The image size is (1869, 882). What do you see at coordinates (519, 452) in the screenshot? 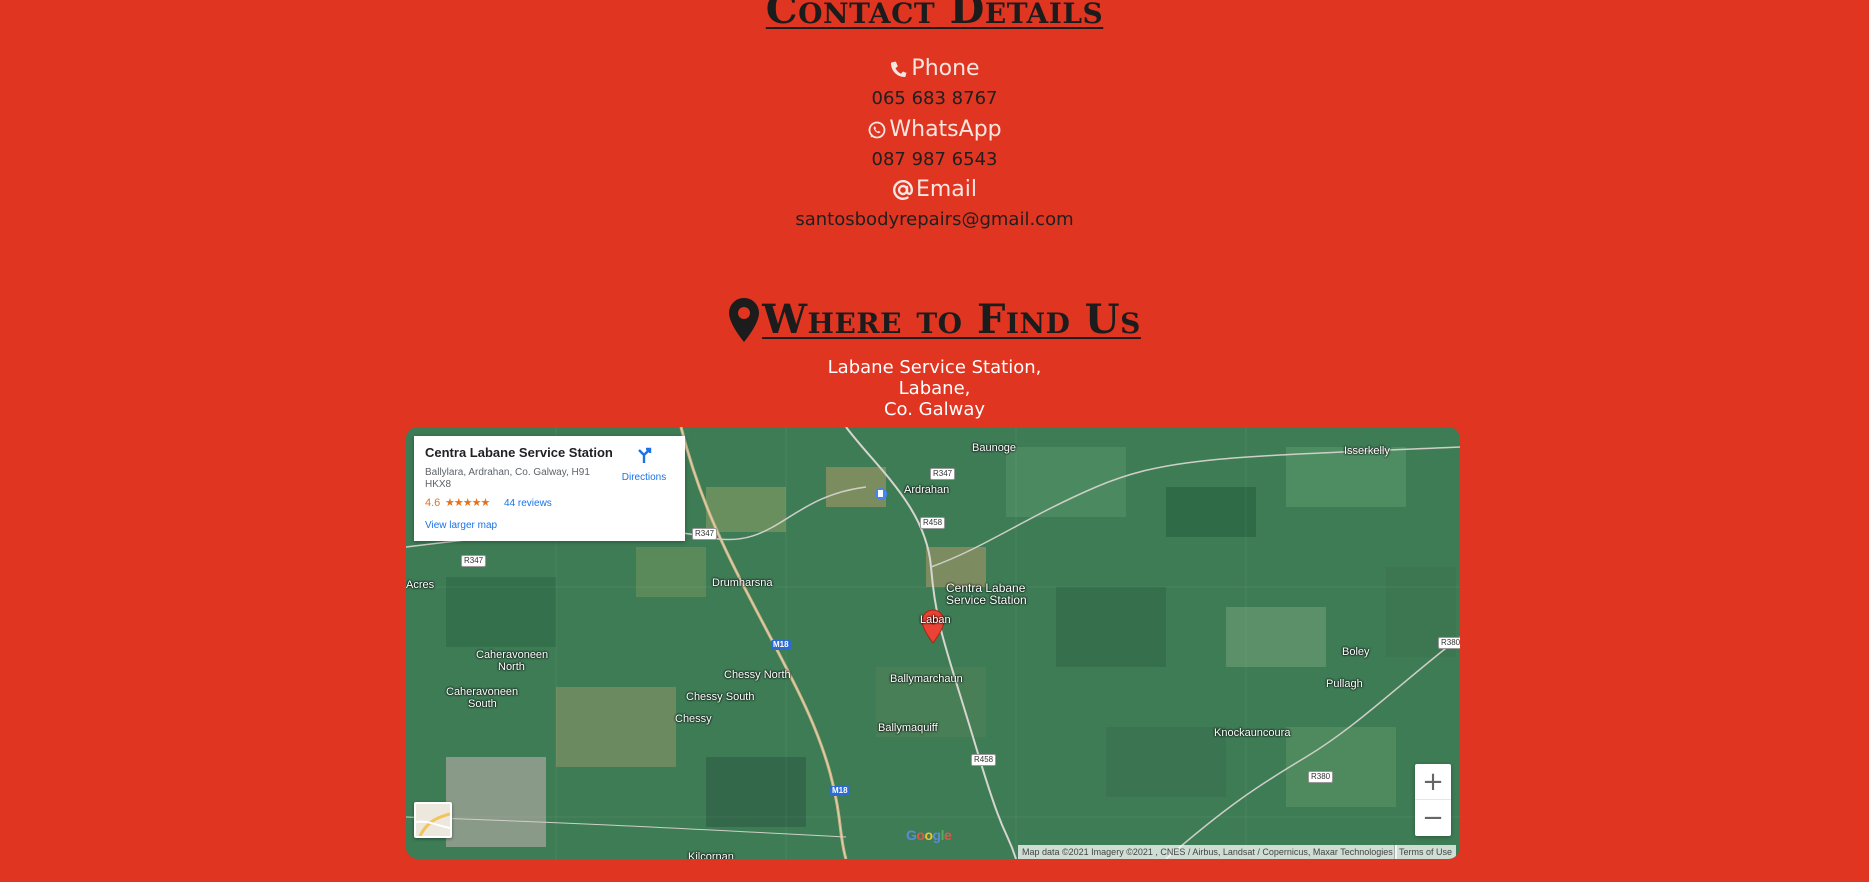
I see `place-name: Centra Labane Service Station` at bounding box center [519, 452].